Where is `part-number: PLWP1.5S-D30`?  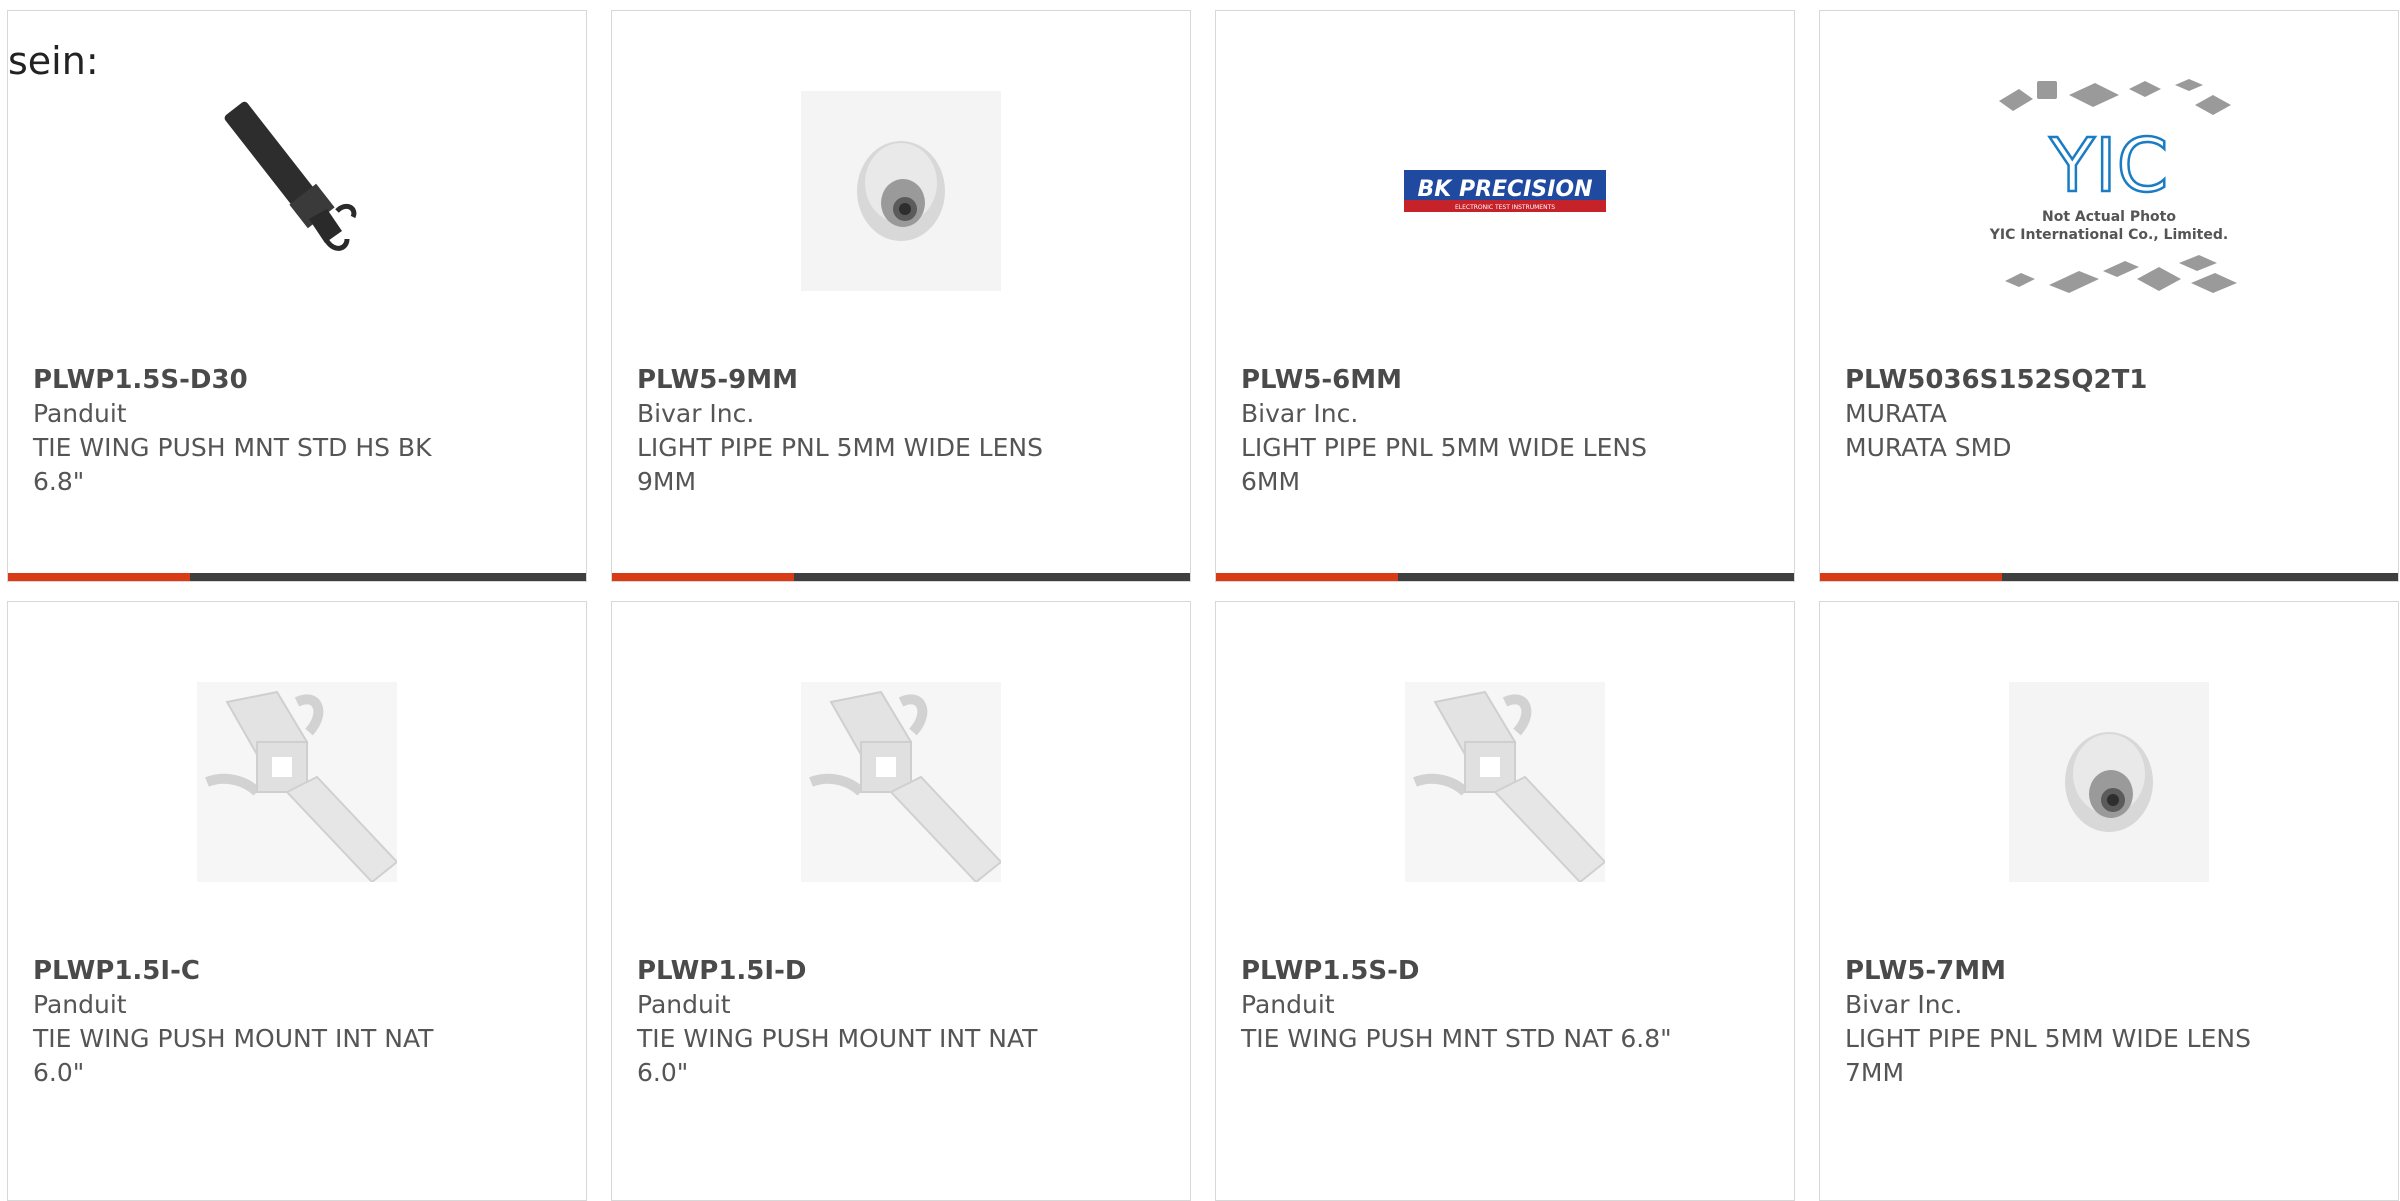
part-number: PLWP1.5S-D30 is located at coordinates (297, 380).